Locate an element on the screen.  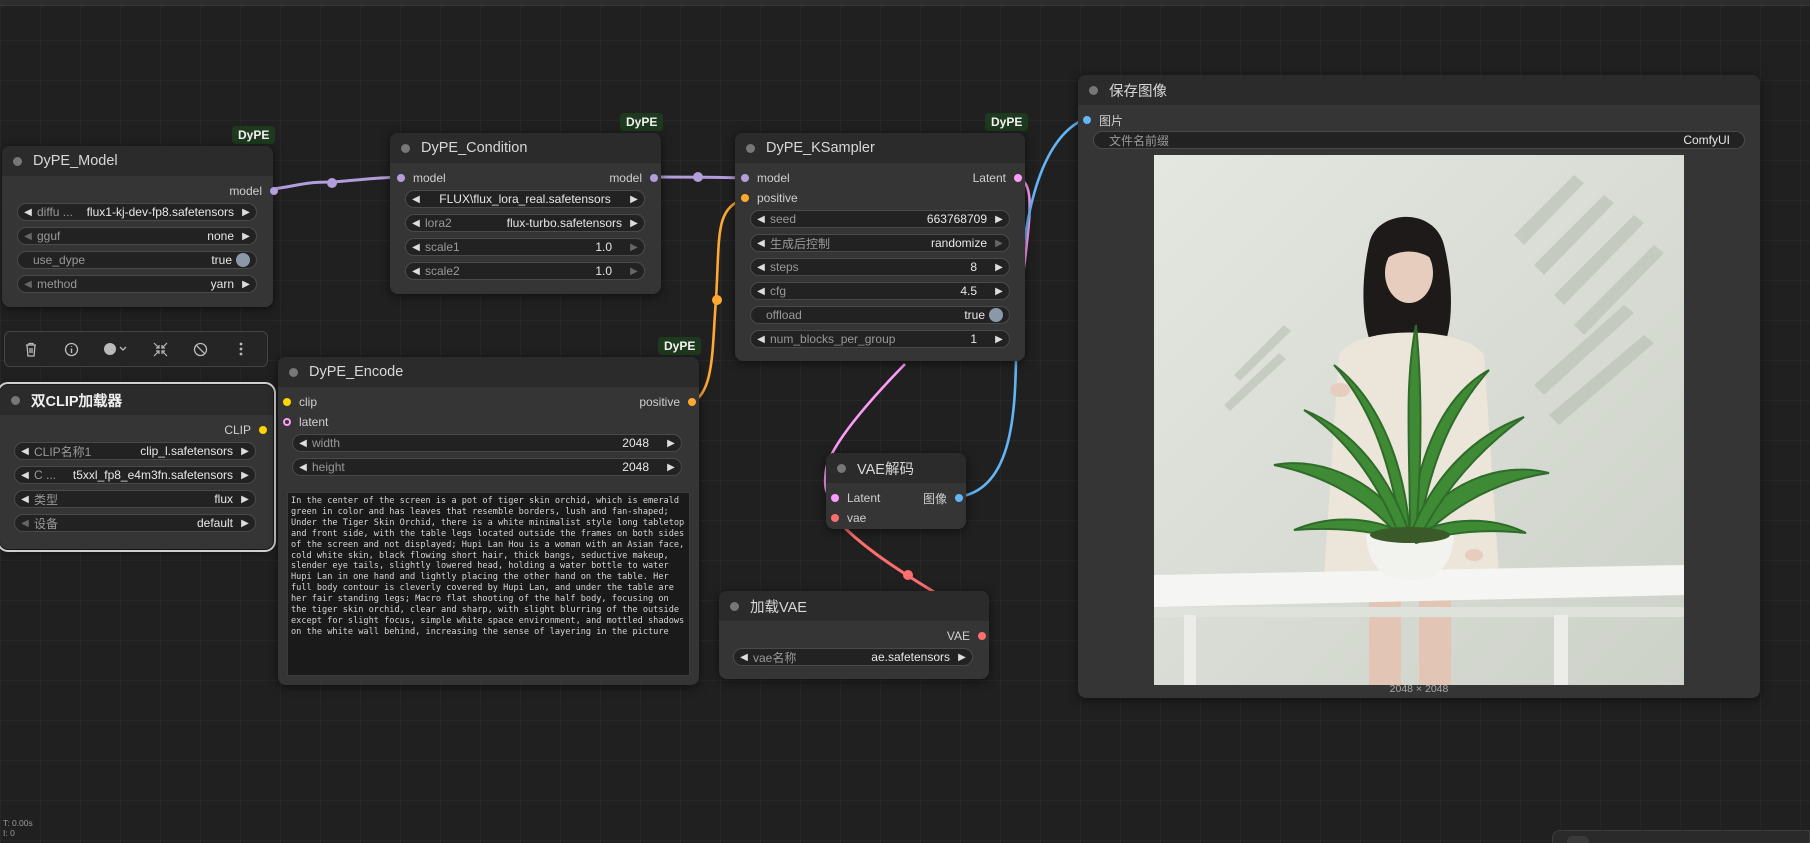
widget-clip-name2: ◀ C ... t5xxl_fp8_e4m3fn.safetensors ▶ is located at coordinates (135, 475).